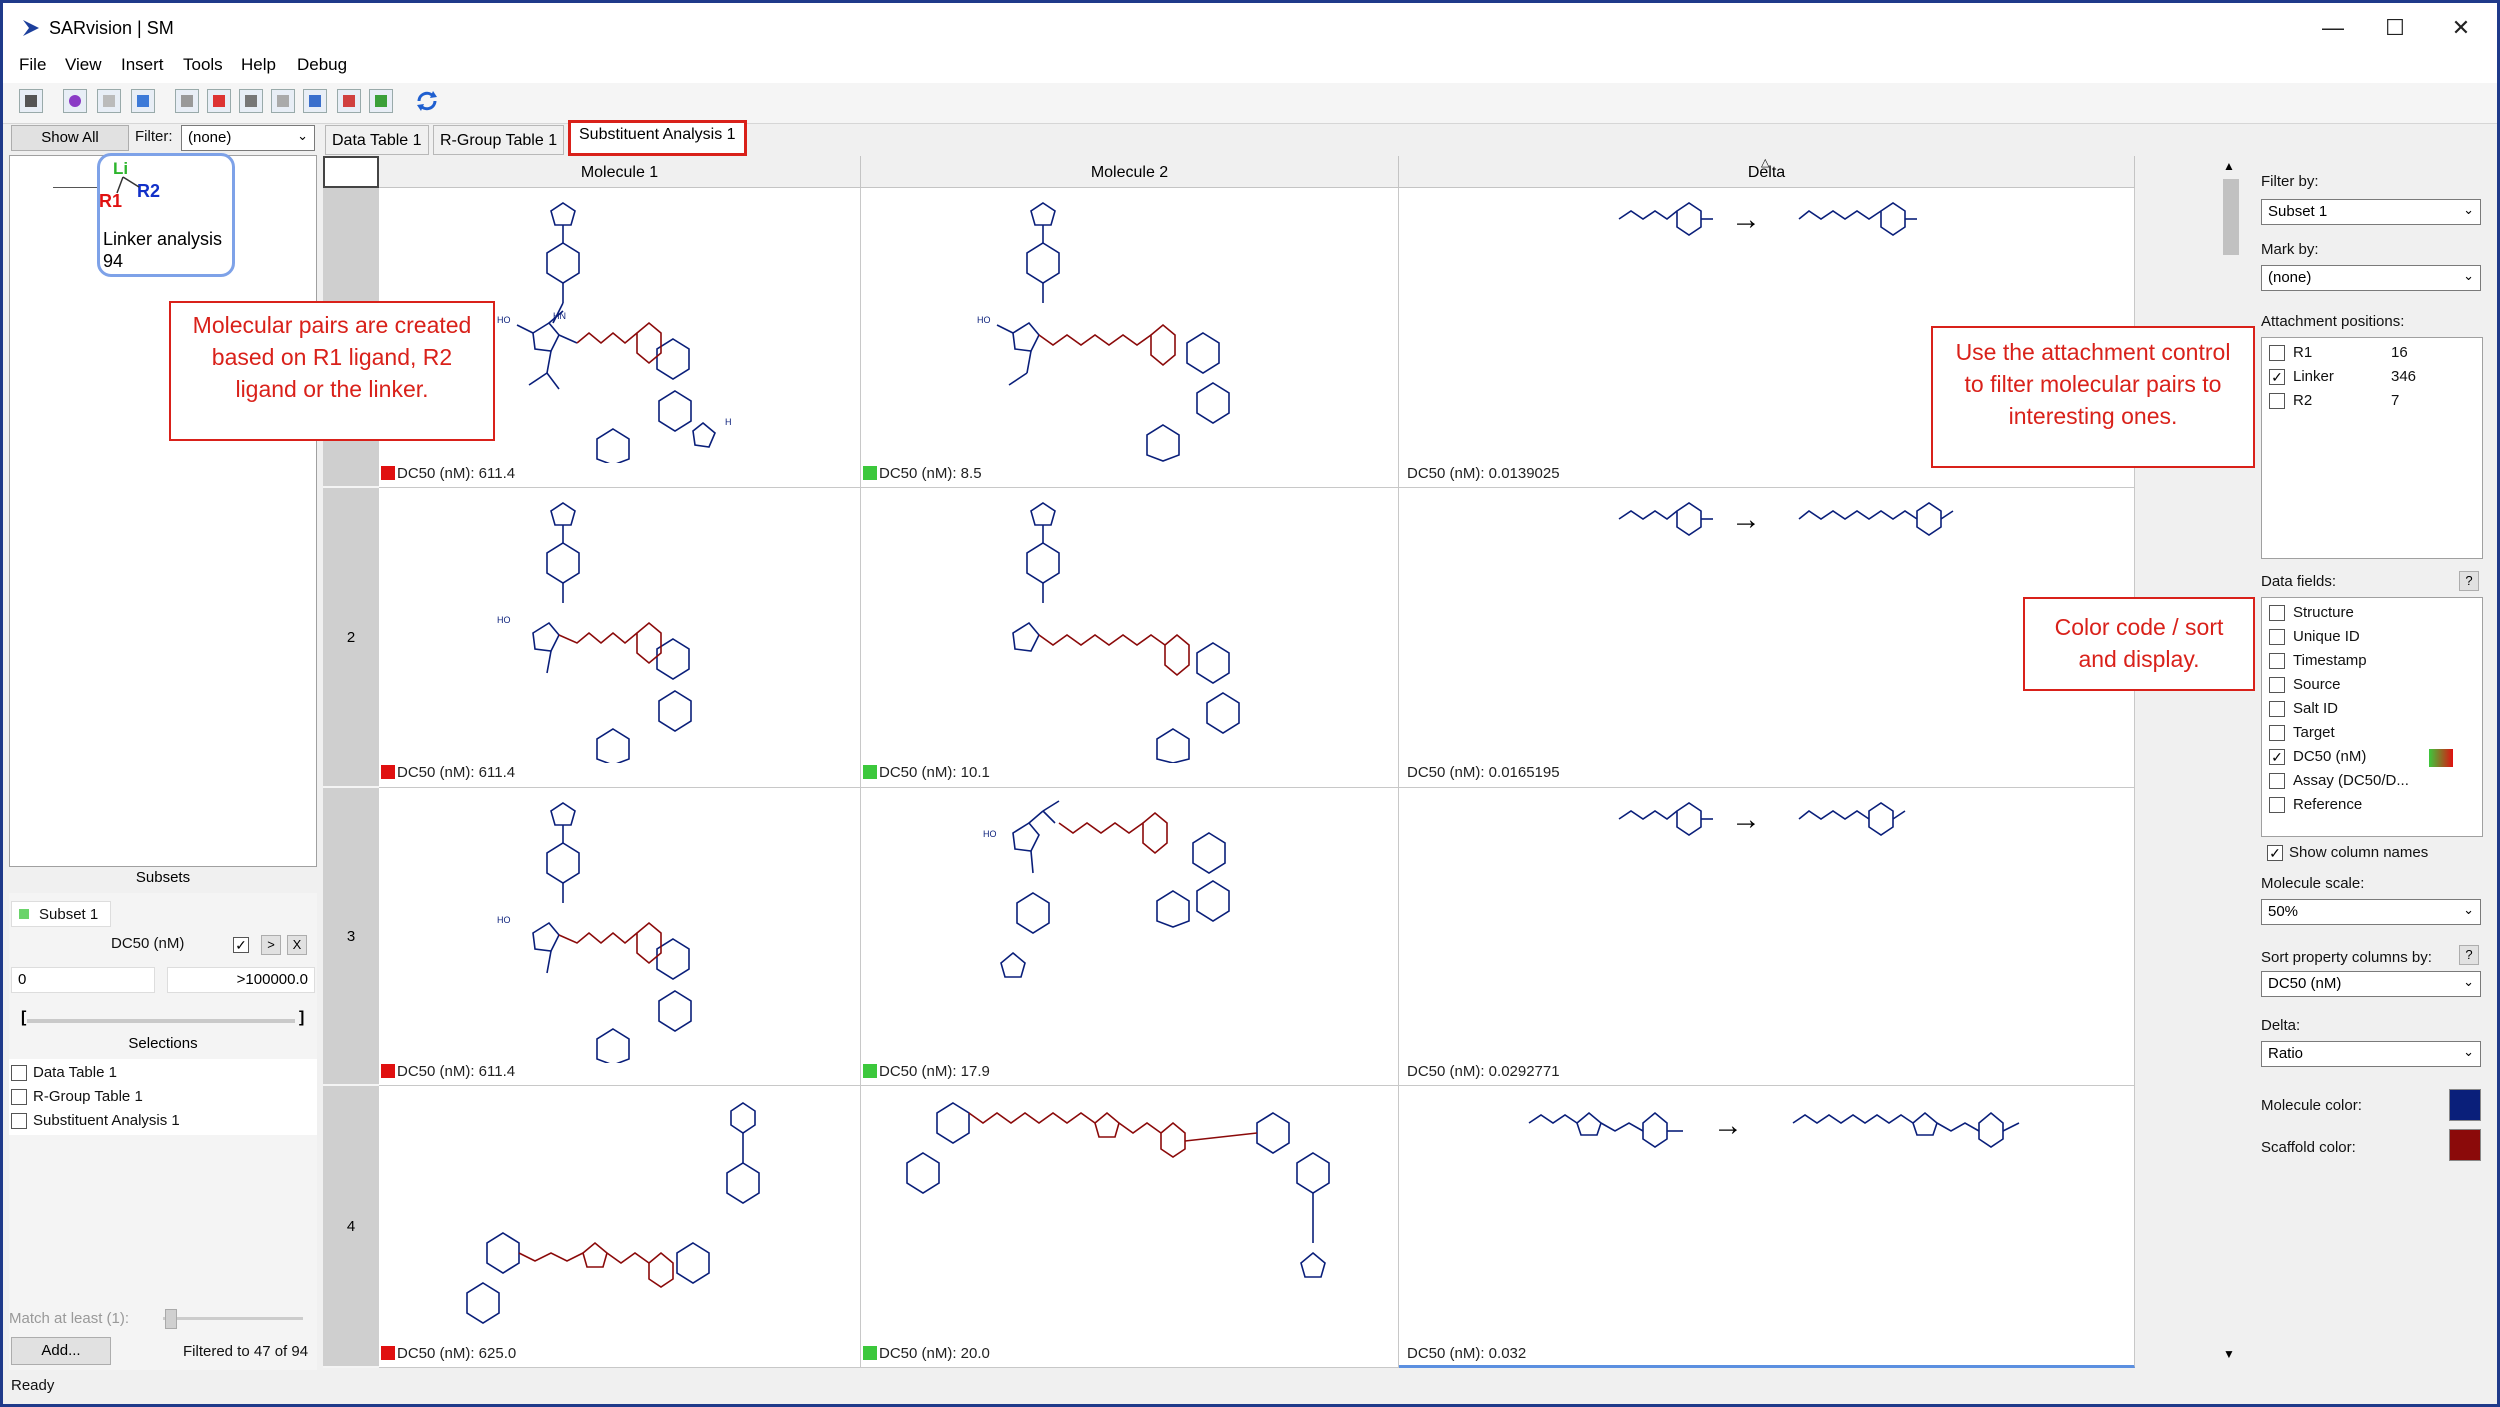 The image size is (2500, 1407). I want to click on column-header-molecule-1: Molecule 1, so click(620, 172).